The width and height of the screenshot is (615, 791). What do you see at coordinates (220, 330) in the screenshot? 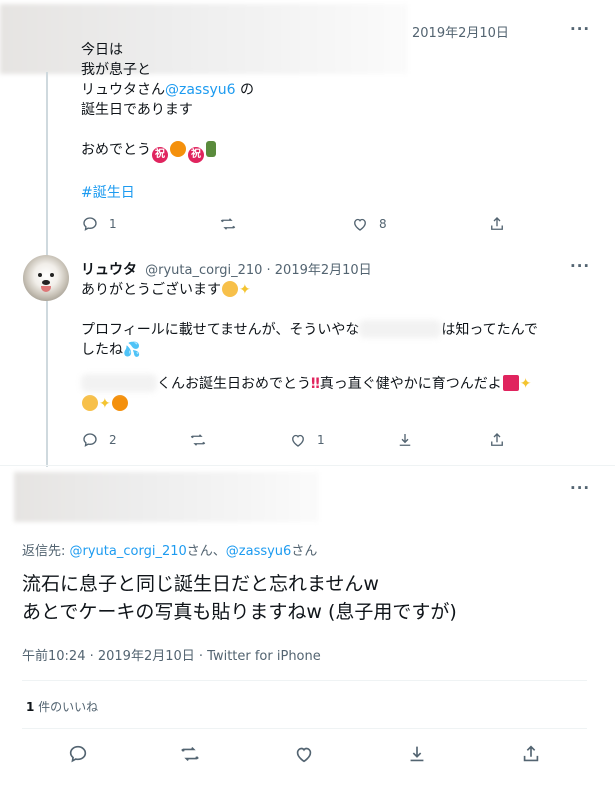
I see `tweet2-line2a: プロフィールに載せてませんが、そういやな` at bounding box center [220, 330].